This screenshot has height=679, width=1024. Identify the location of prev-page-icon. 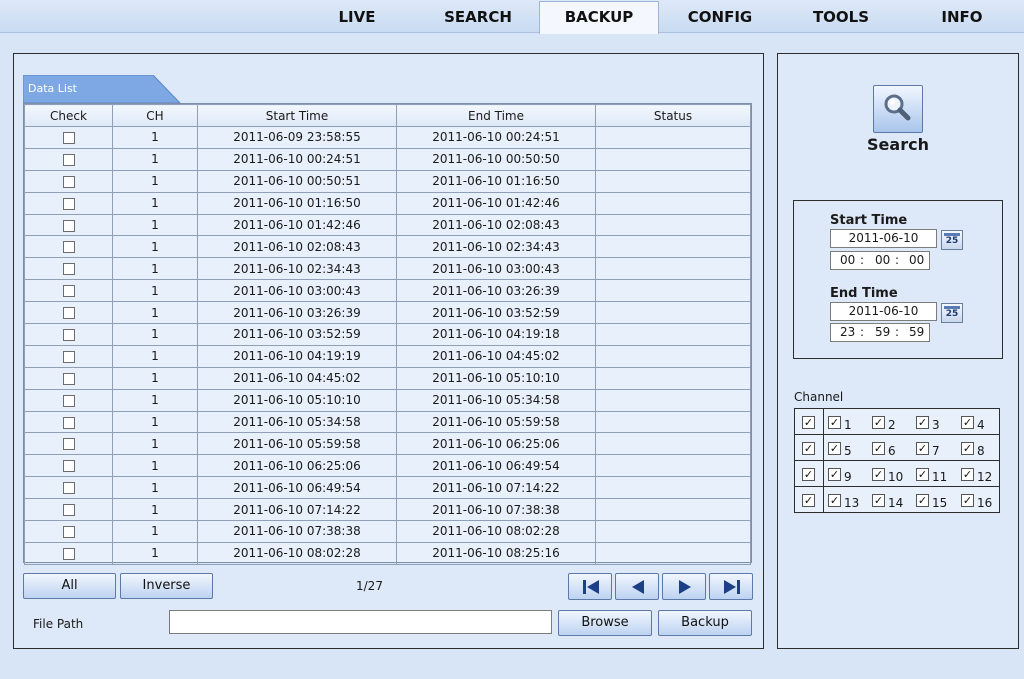
(638, 587).